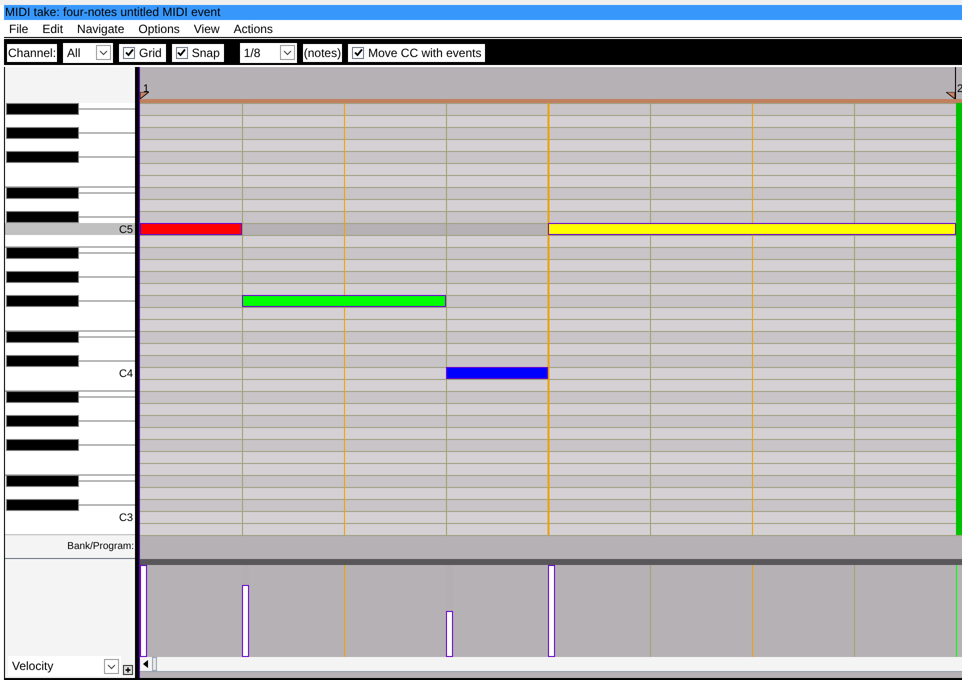  I want to click on cc-lane-dropdown: Velocity, so click(64, 666).